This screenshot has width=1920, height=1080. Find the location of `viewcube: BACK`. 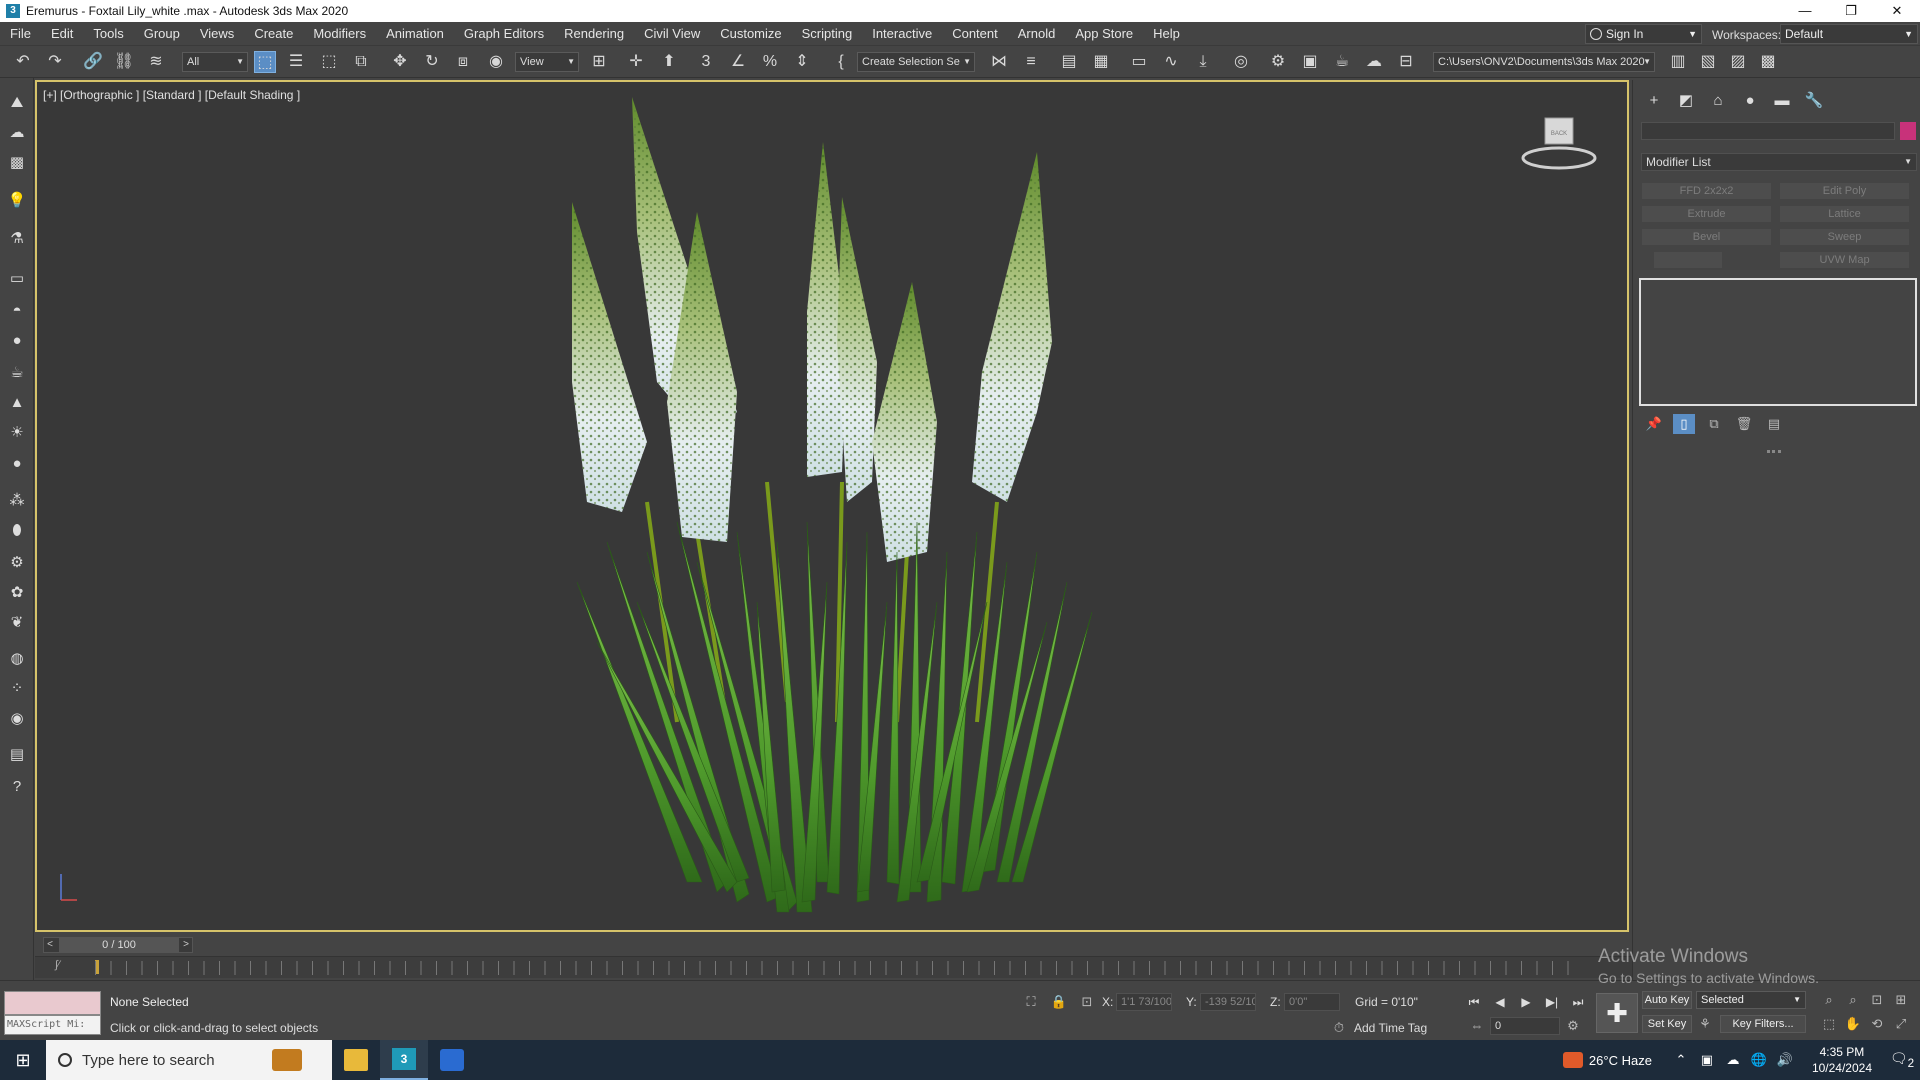

viewcube: BACK is located at coordinates (1559, 144).